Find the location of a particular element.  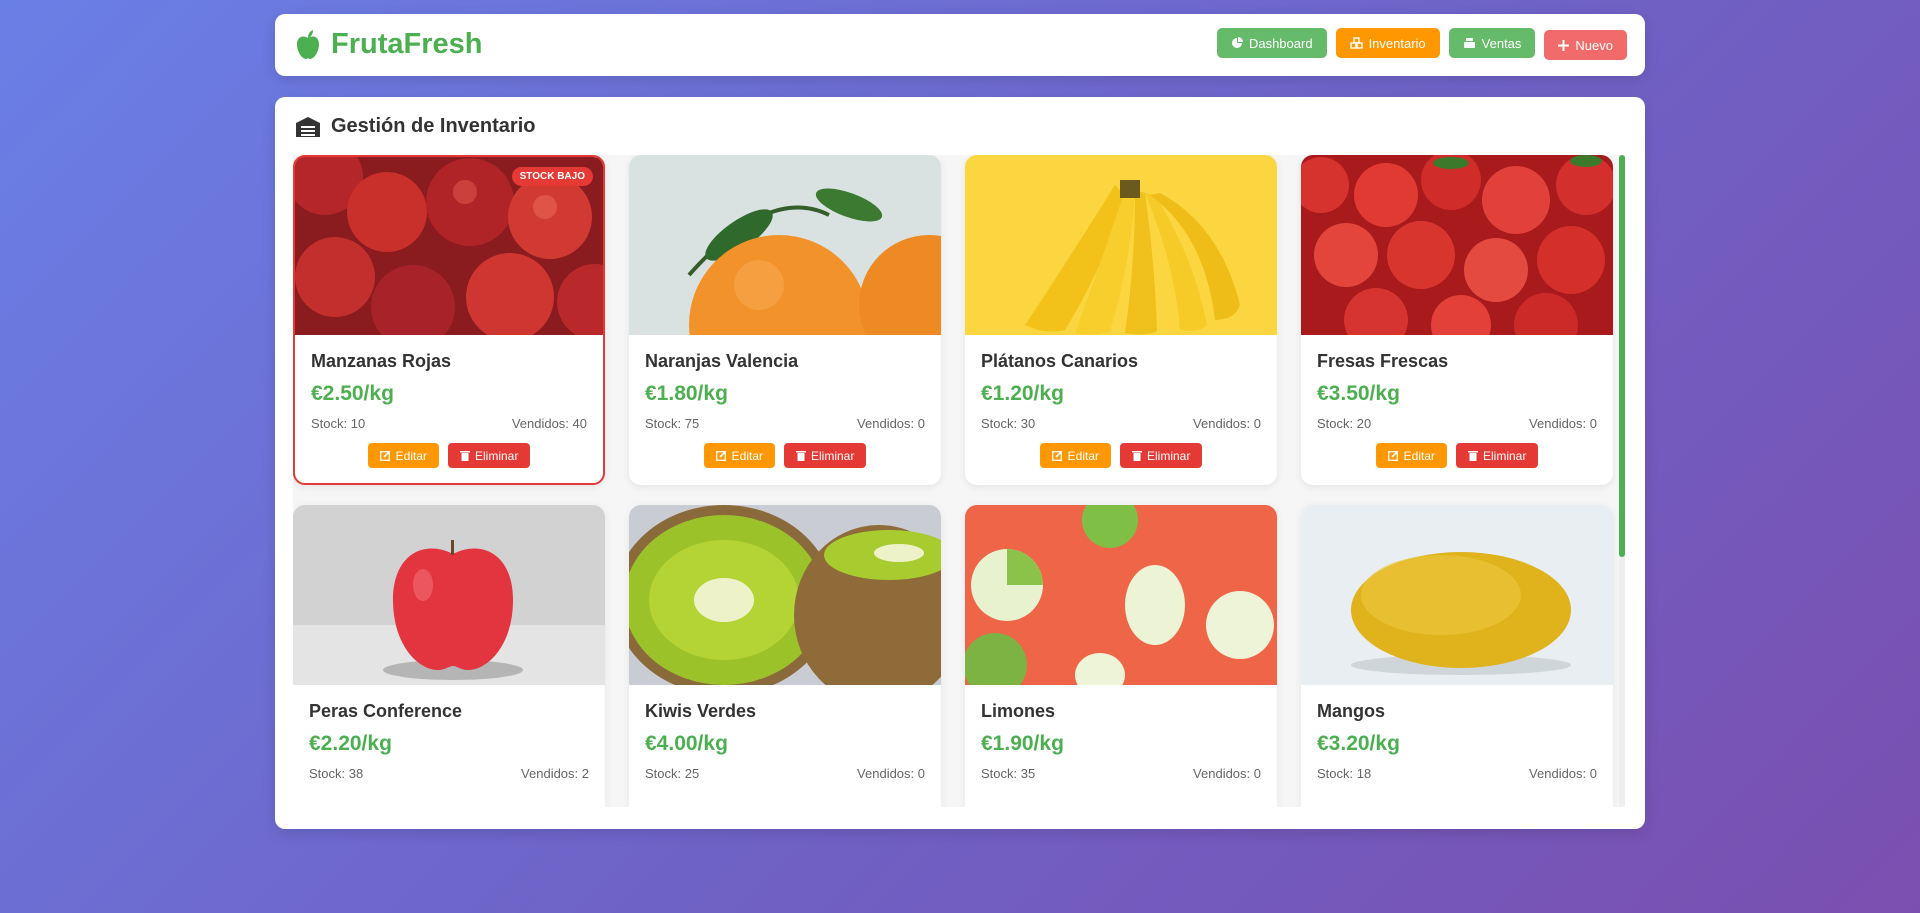

product-price: €1.80/kg is located at coordinates (686, 393).